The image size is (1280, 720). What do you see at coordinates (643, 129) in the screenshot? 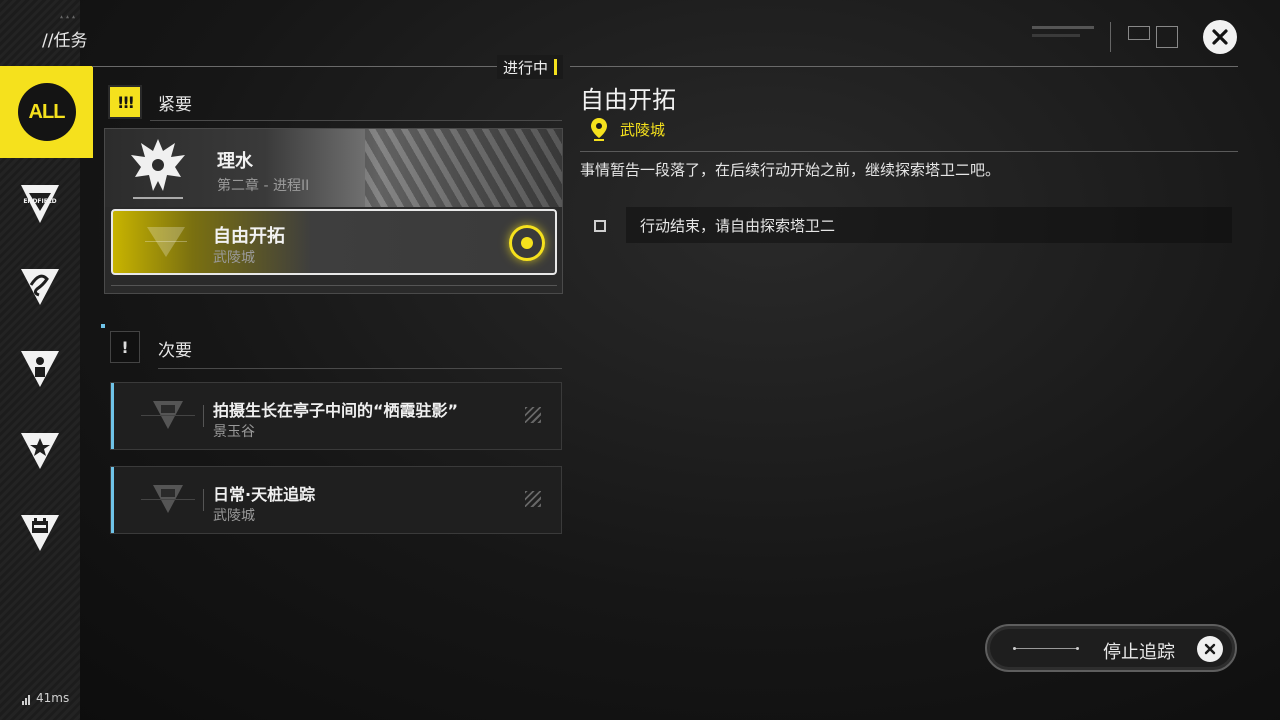
I see `location-text: 武陵城` at bounding box center [643, 129].